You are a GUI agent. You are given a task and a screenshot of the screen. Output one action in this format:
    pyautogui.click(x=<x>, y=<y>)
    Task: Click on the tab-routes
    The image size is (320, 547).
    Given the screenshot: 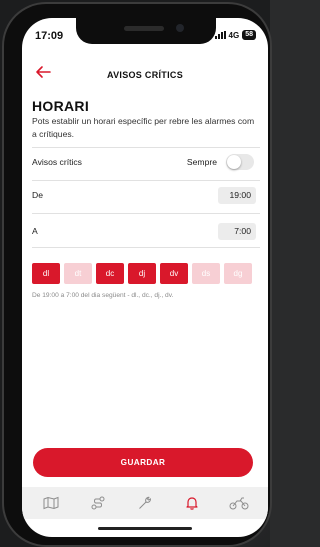 What is the action you would take?
    pyautogui.click(x=98, y=503)
    